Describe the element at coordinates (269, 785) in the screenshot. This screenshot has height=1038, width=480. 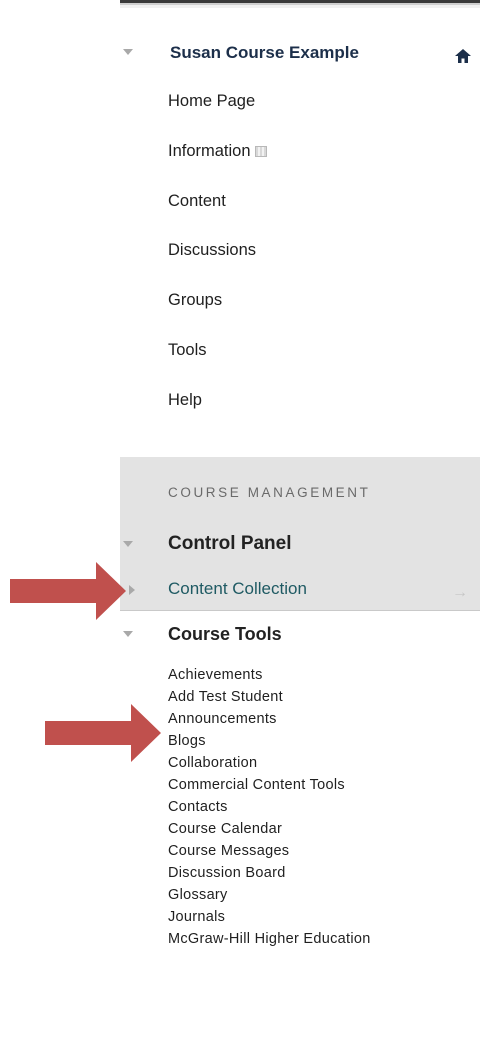
I see `tool-commercial-content-tools: Commercial Content Tools` at that location.